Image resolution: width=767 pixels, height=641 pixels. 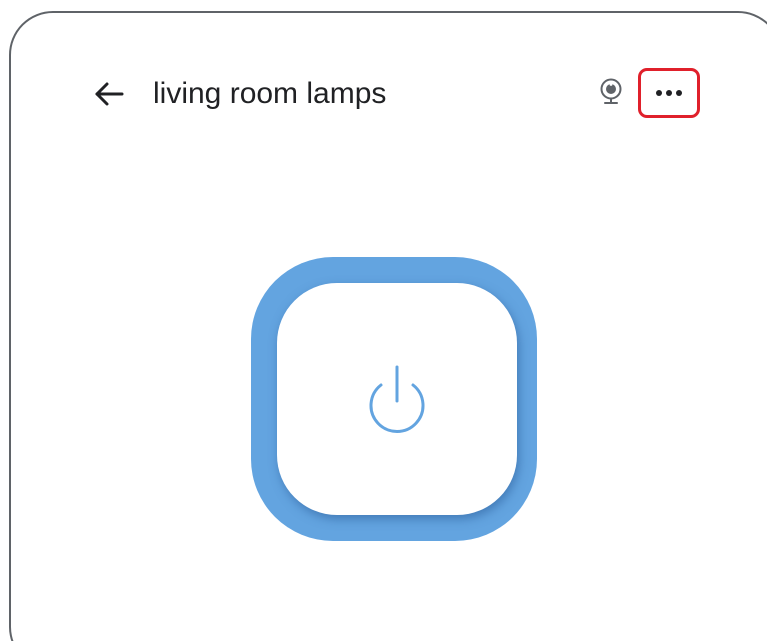 I want to click on camera-button, so click(x=611, y=92).